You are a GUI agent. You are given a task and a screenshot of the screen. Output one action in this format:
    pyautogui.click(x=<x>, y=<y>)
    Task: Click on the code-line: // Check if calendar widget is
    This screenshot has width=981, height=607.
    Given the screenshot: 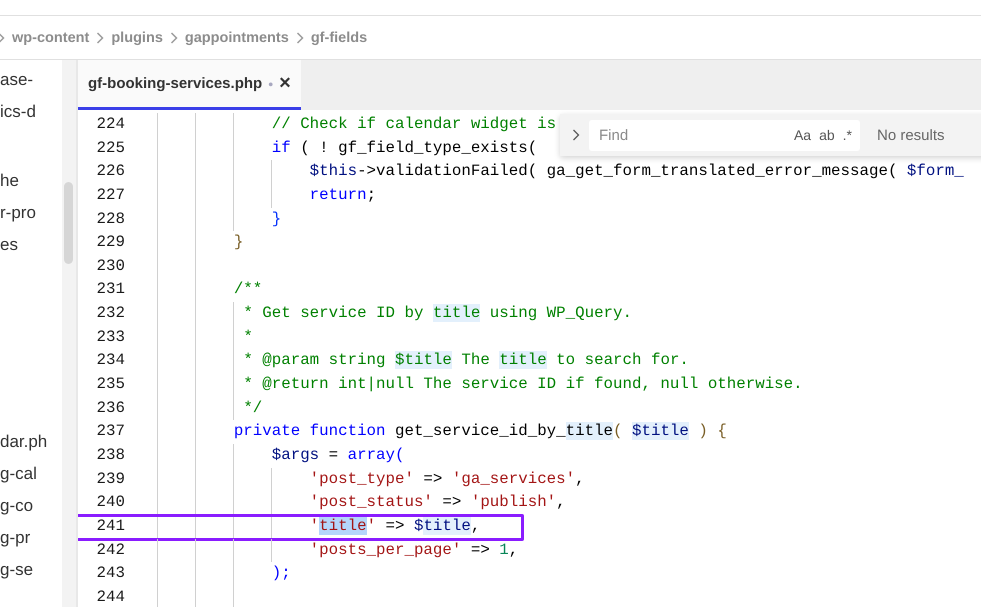 What is the action you would take?
    pyautogui.click(x=413, y=124)
    